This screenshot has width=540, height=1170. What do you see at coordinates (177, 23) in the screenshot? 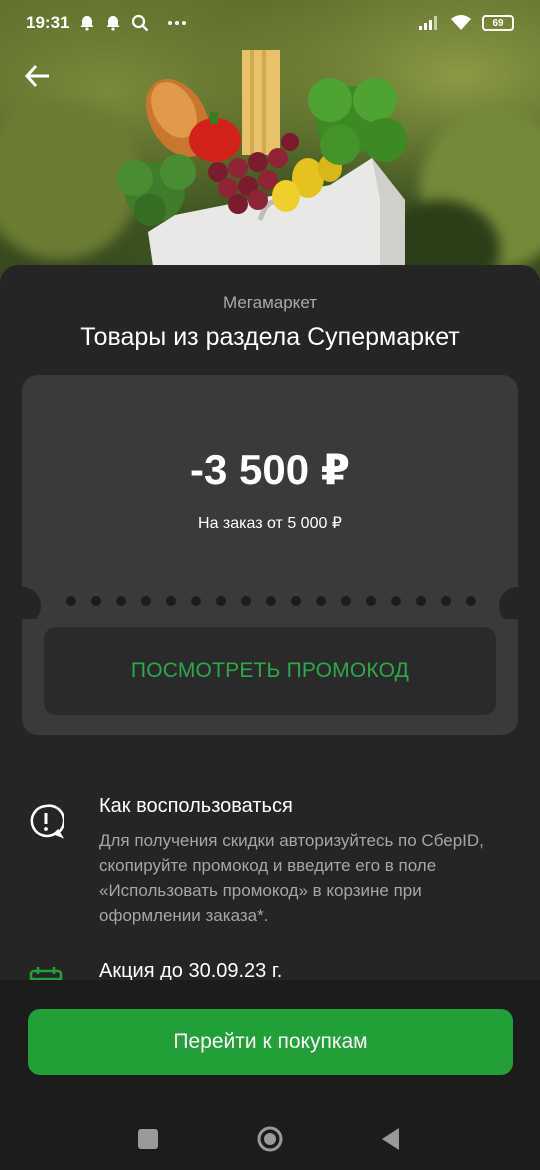
I see `more-icon` at bounding box center [177, 23].